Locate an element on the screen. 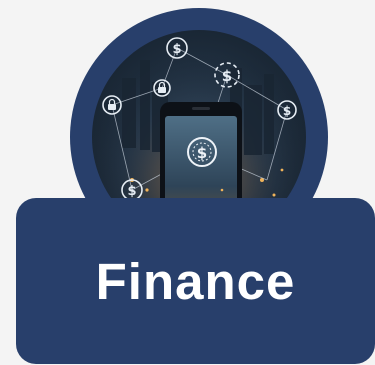  card-title: Finance is located at coordinates (195, 281).